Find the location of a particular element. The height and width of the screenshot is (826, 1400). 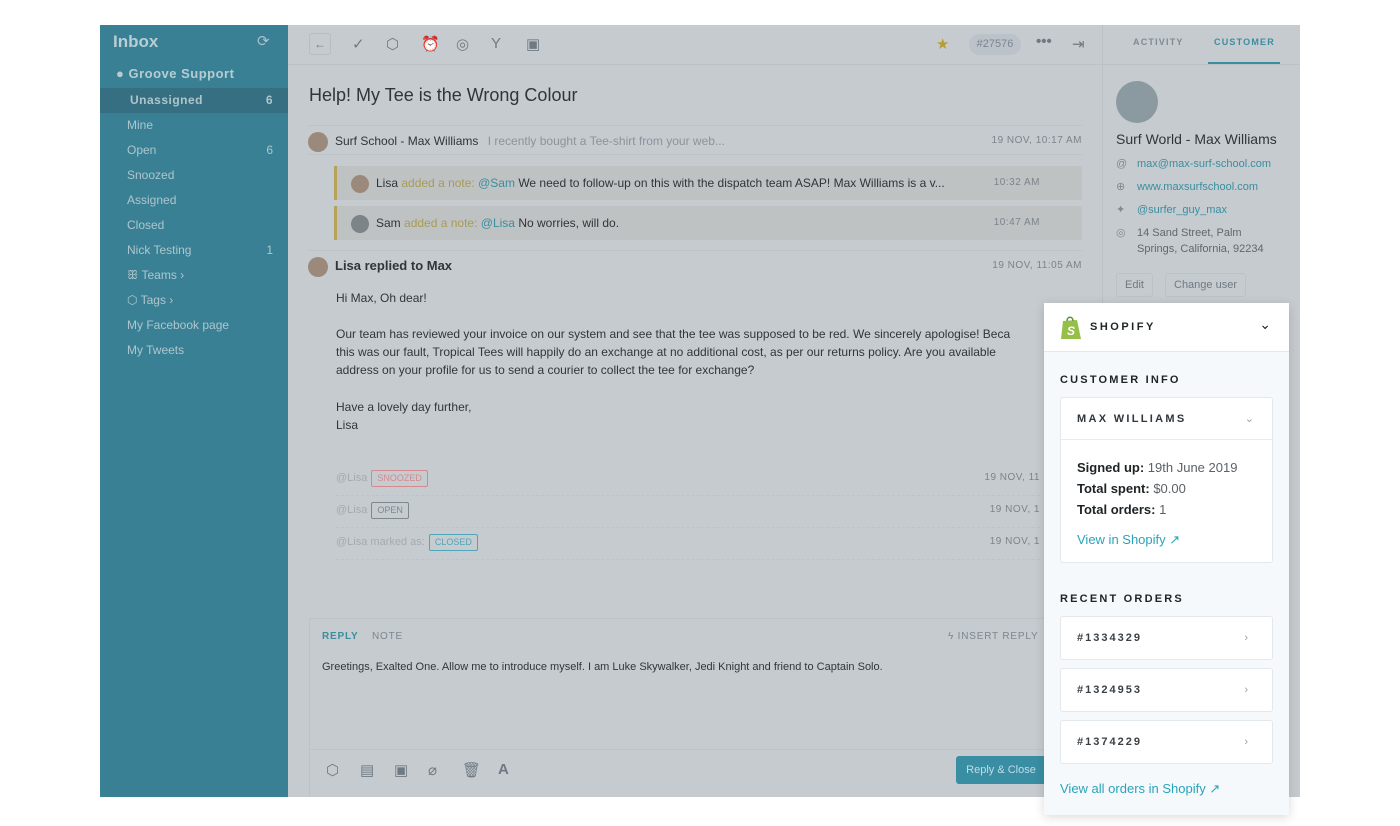

location-icon: ◎ is located at coordinates (1121, 233).